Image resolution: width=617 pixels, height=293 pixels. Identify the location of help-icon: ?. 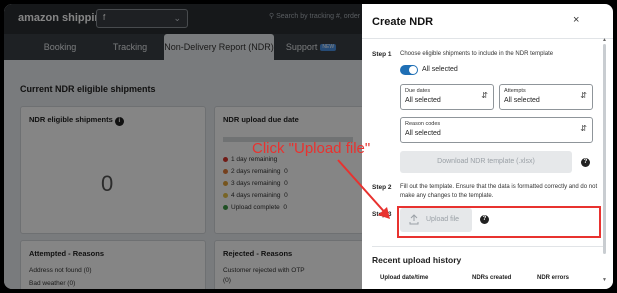
(585, 162).